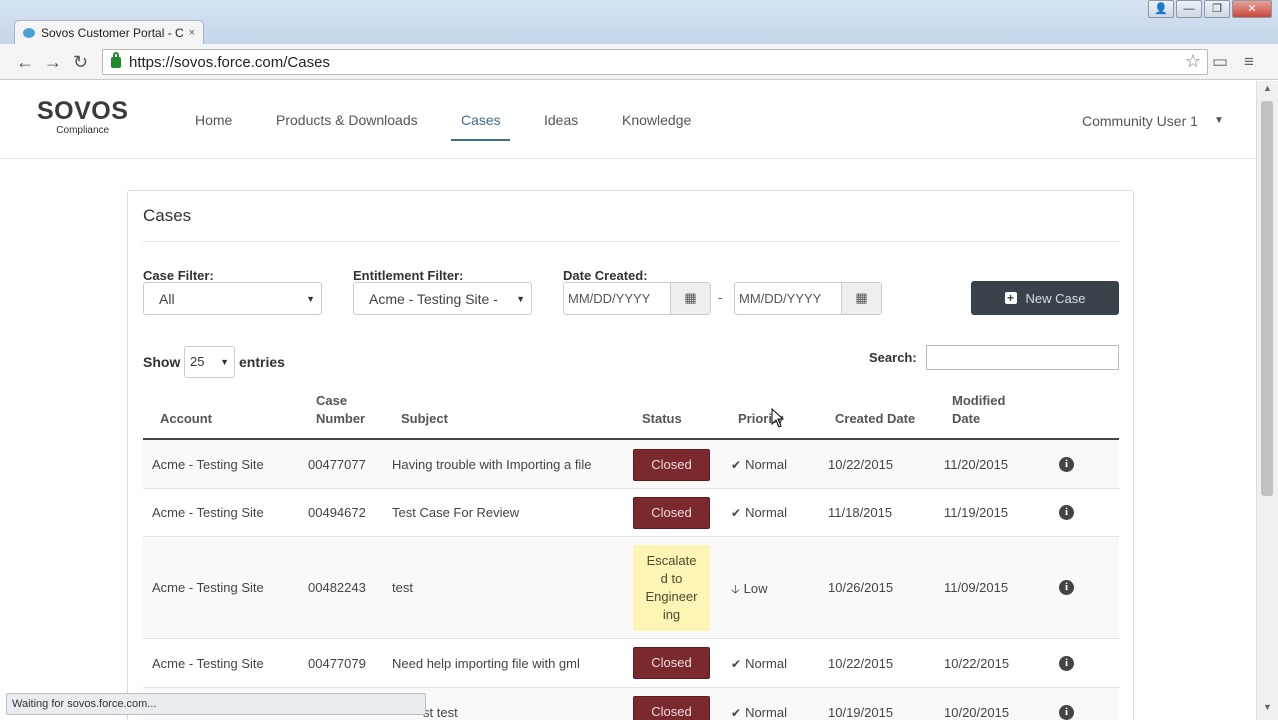  Describe the element at coordinates (424, 419) in the screenshot. I see `column-header-subject: Subject` at that location.